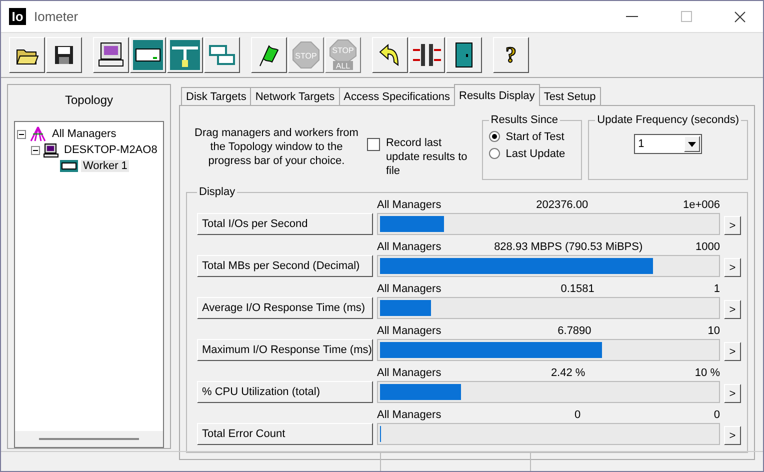 This screenshot has height=472, width=764. I want to click on tree-item: All Managers, so click(84, 134).